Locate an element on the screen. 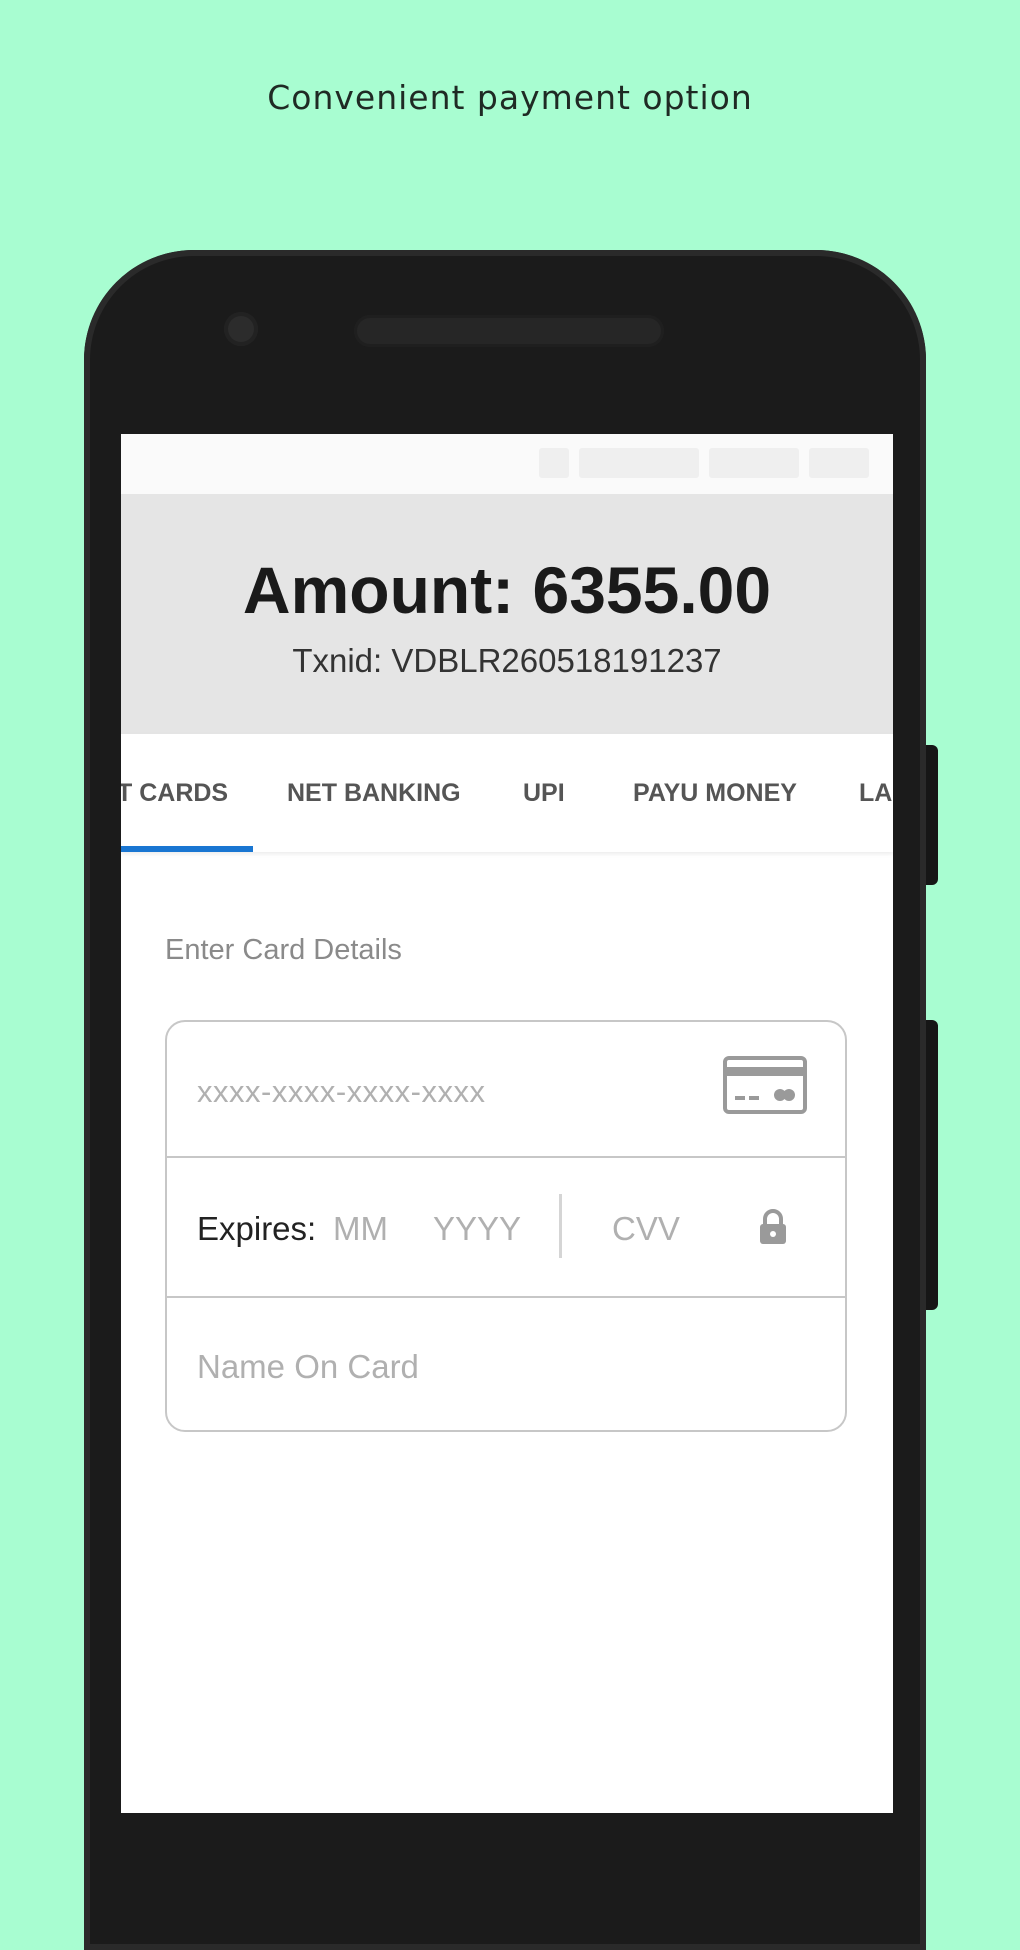 This screenshot has width=1020, height=1950. payment-tabs: T CARDS NET BANKING UPI PAYU MONEY LA is located at coordinates (507, 793).